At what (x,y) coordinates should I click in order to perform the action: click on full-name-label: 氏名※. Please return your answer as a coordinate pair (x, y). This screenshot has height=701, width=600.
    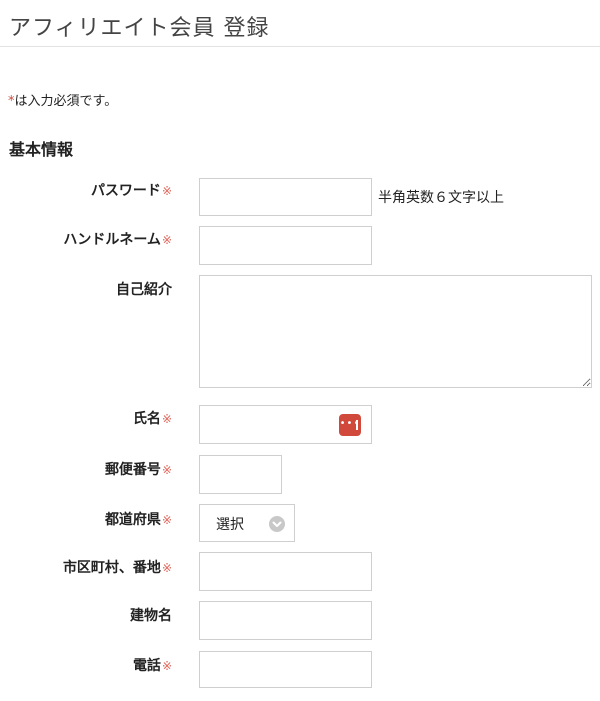
    Looking at the image, I should click on (152, 418).